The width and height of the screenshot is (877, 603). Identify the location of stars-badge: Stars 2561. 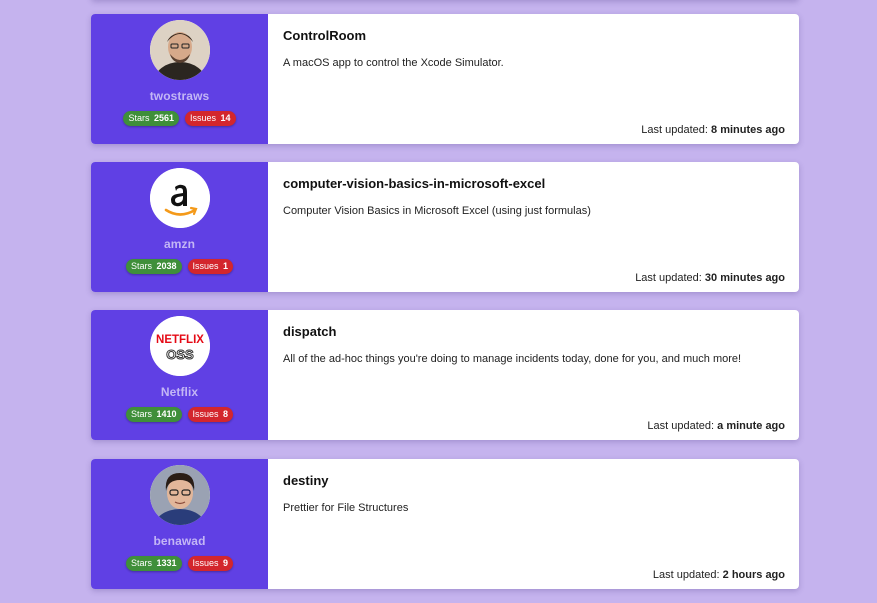
(151, 118).